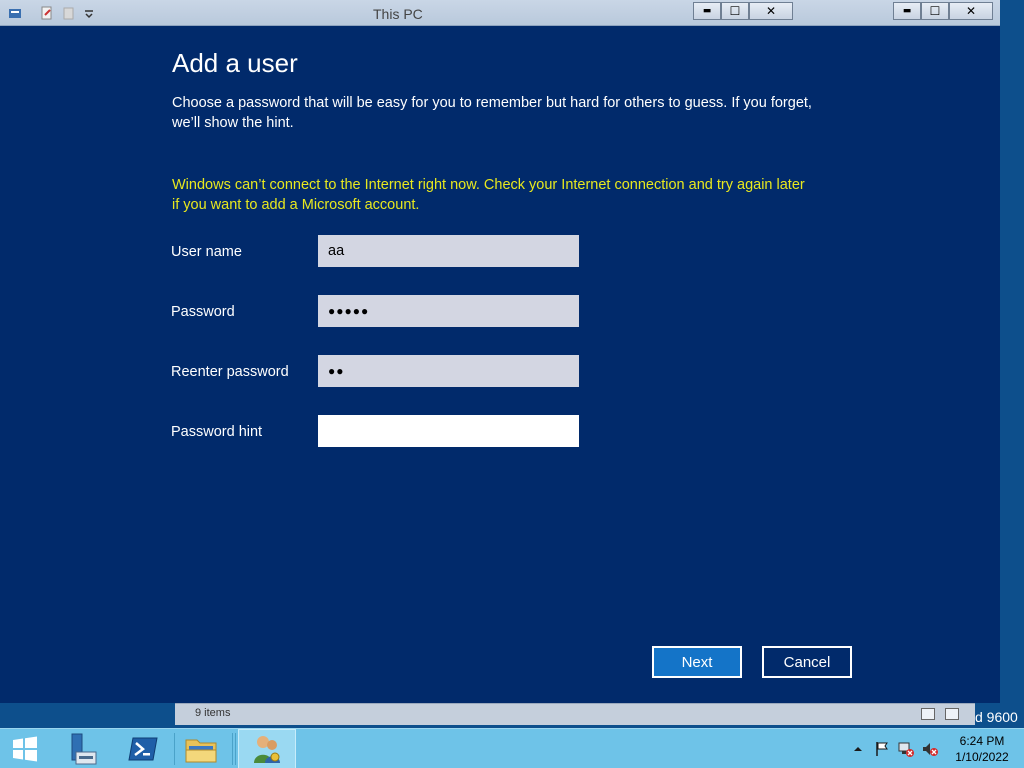  I want to click on password-field: ●●●●●, so click(448, 311).